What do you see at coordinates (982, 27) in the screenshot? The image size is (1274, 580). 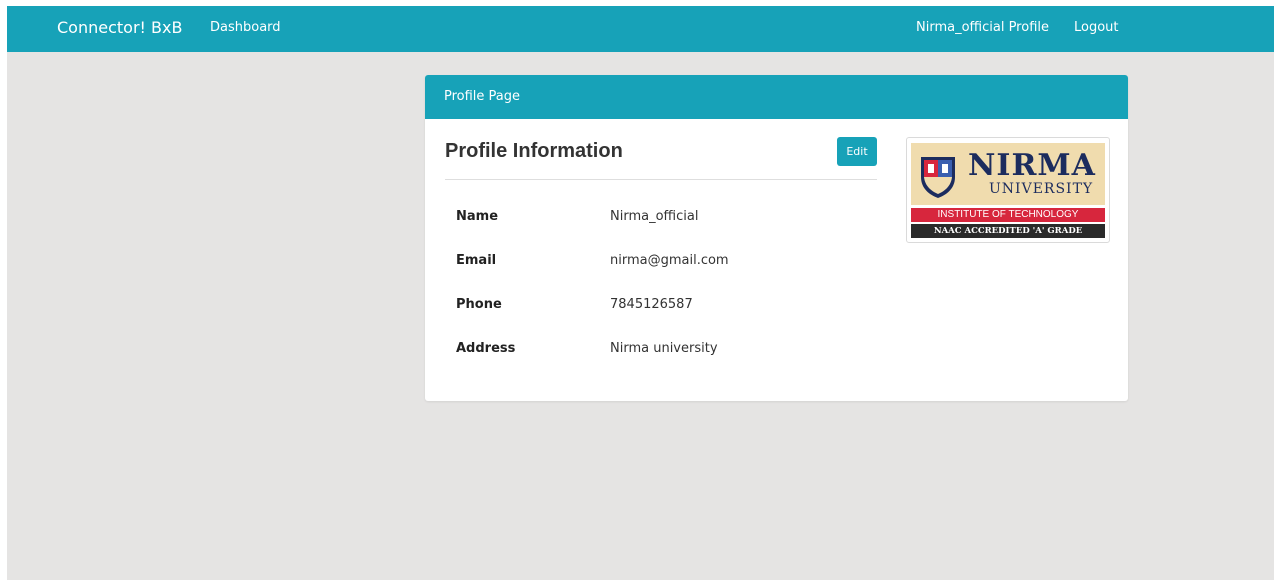 I see `nav-profile-link: Nirma_official Profile` at bounding box center [982, 27].